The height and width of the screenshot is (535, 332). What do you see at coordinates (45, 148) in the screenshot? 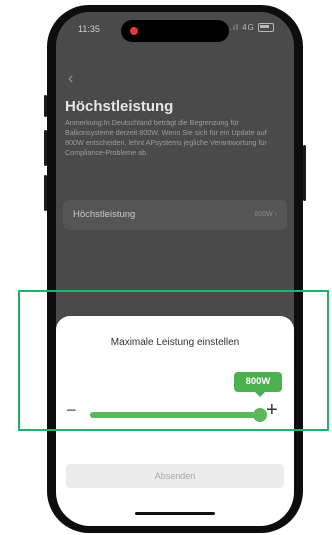
I see `volume-up-button` at bounding box center [45, 148].